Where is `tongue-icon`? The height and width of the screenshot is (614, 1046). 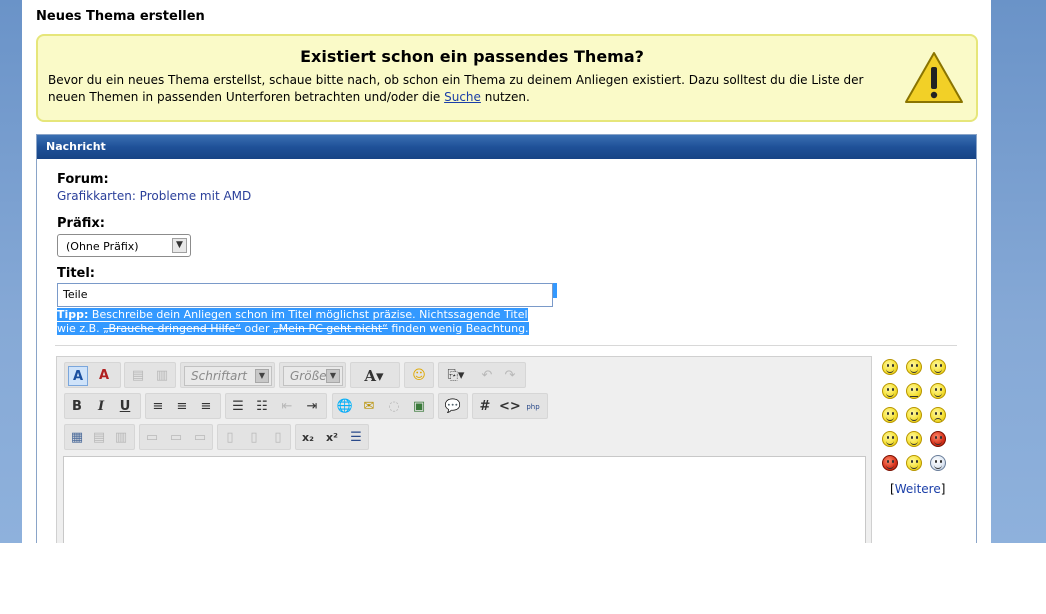
tongue-icon is located at coordinates (890, 439).